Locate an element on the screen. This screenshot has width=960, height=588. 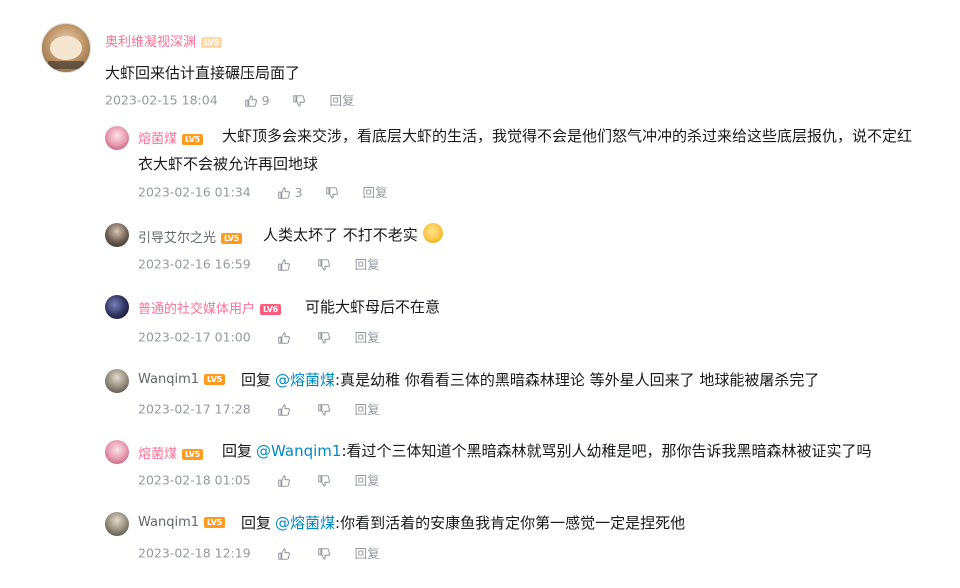
username: 奥利维凝视深渊 LV5 is located at coordinates (163, 40).